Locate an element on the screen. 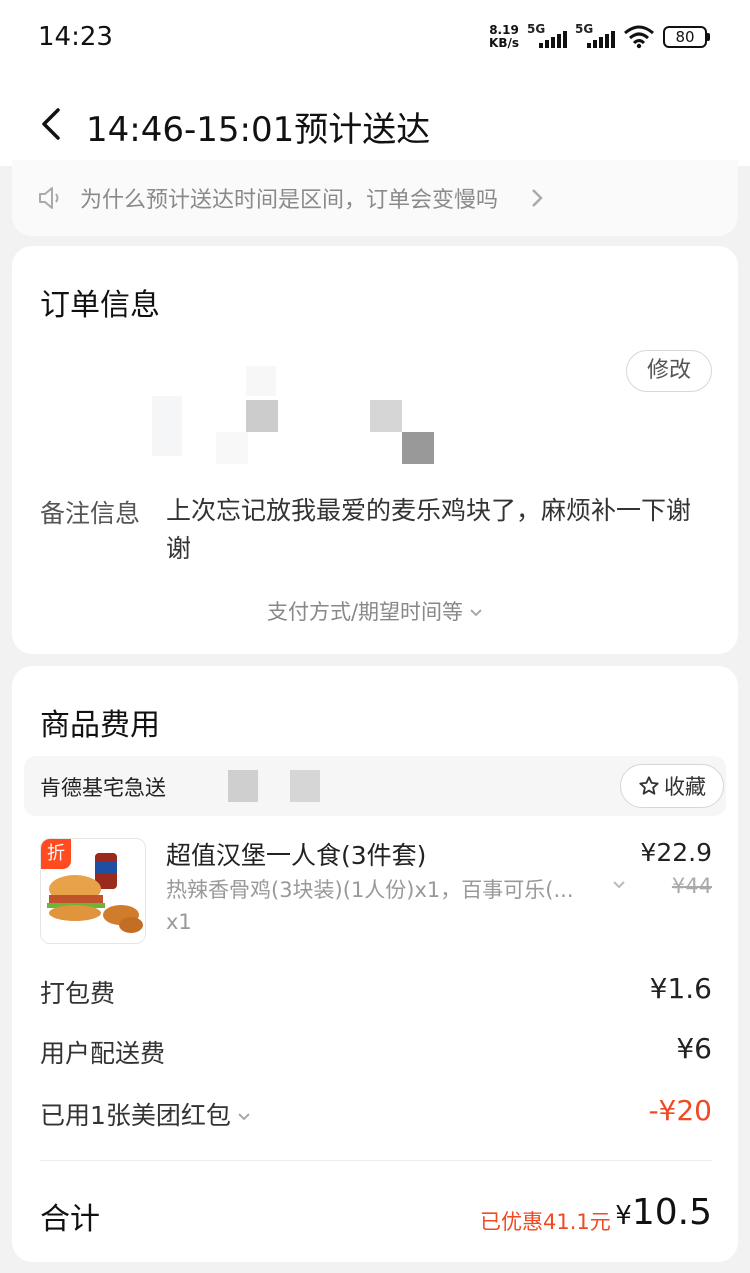 This screenshot has width=750, height=1273. saved-amount: 已优惠41.1元 is located at coordinates (545, 1222).